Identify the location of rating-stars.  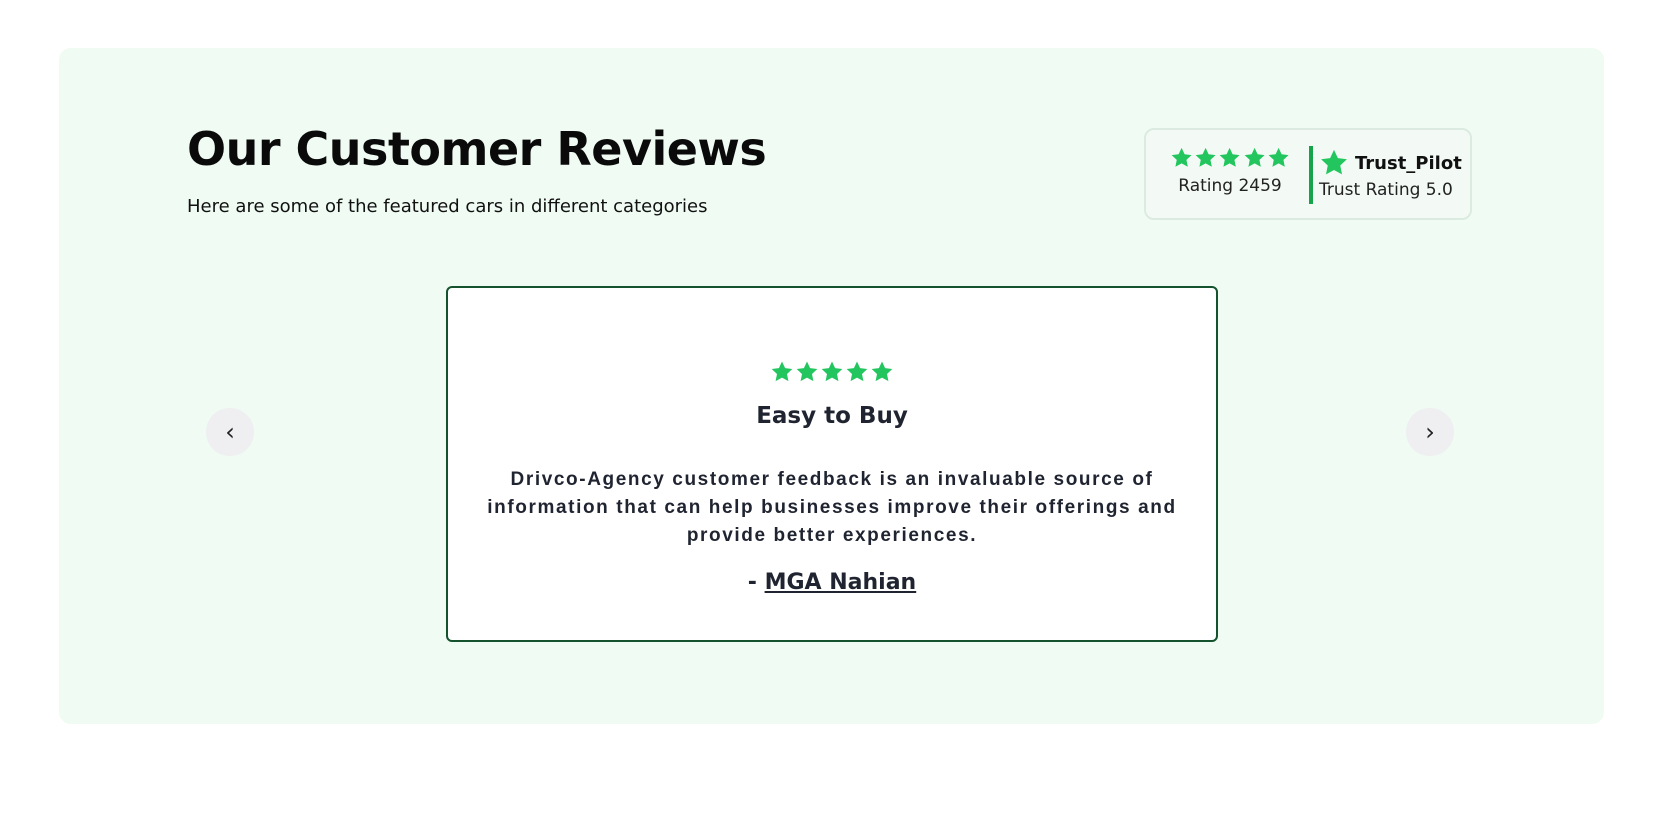
(1230, 158).